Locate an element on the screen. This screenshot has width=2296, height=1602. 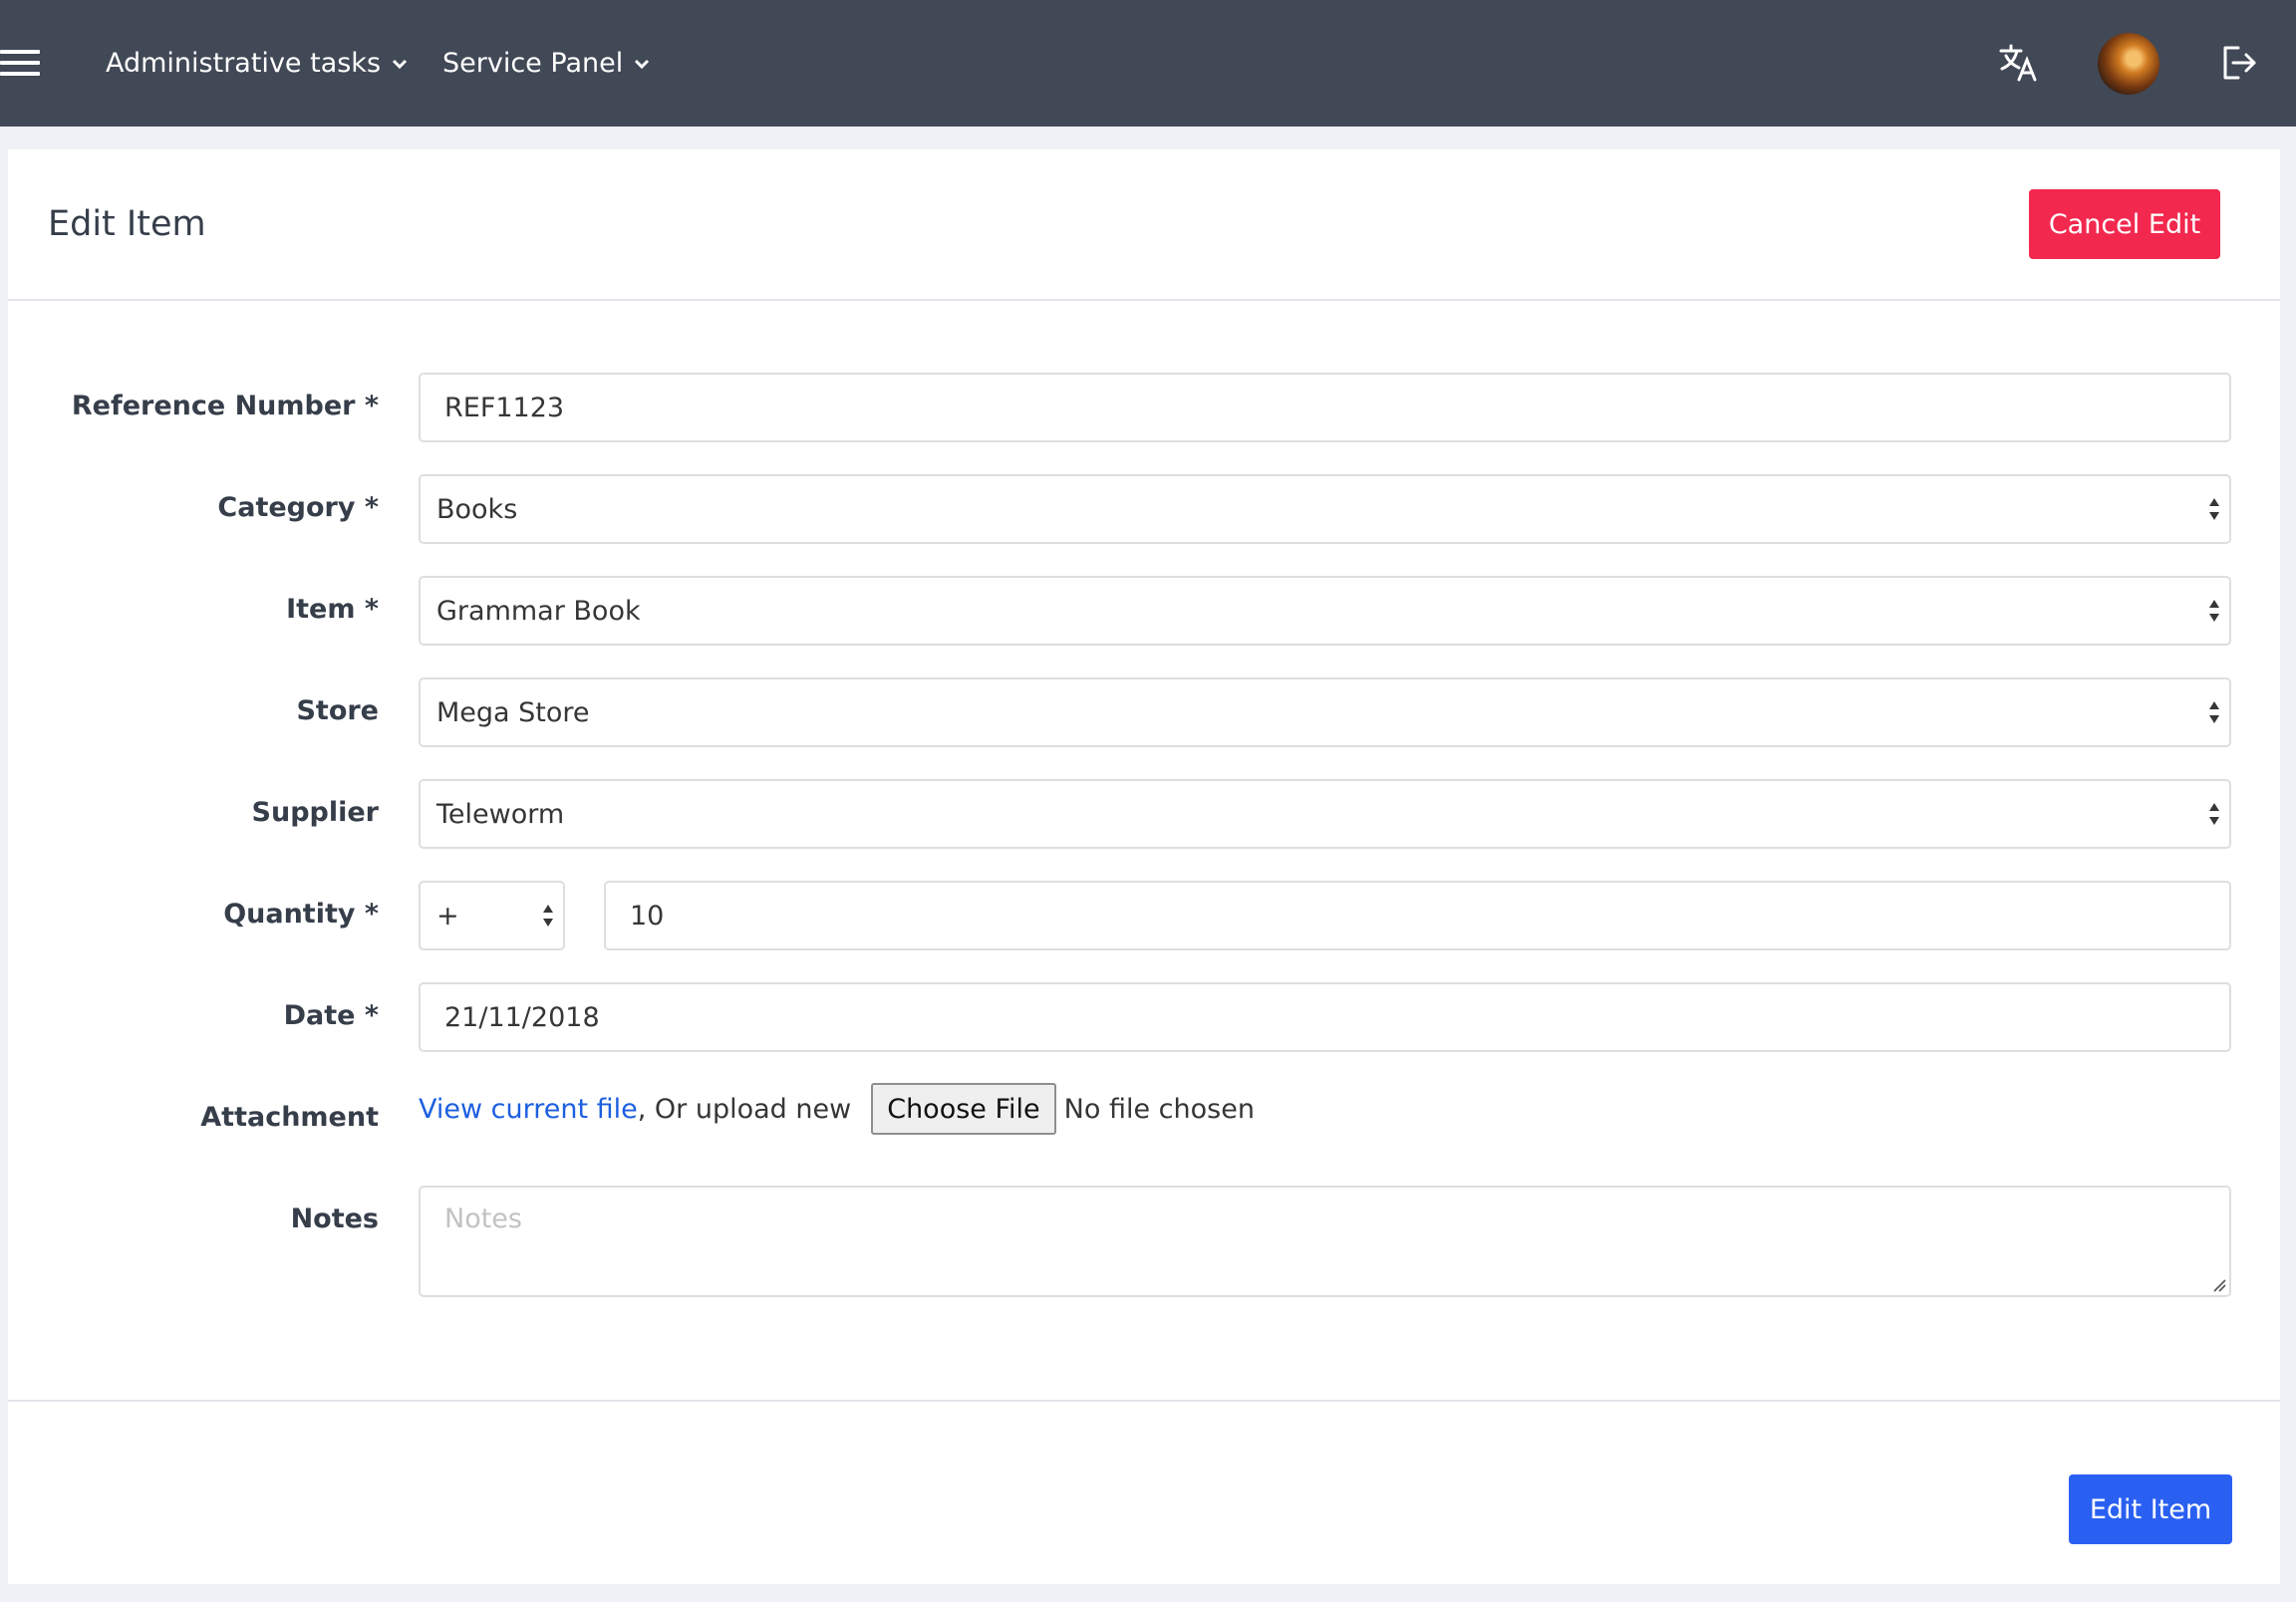
top-navbar: Administrative tasks Service Panel is located at coordinates (1148, 63).